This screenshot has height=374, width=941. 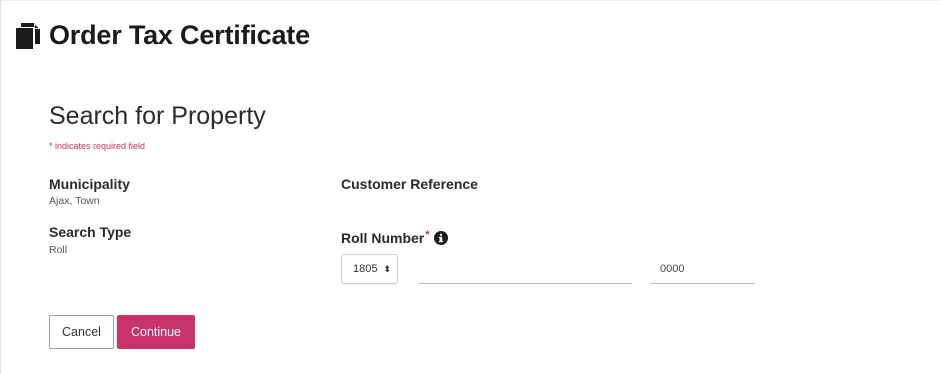 I want to click on continue-button: Continue, so click(x=156, y=332).